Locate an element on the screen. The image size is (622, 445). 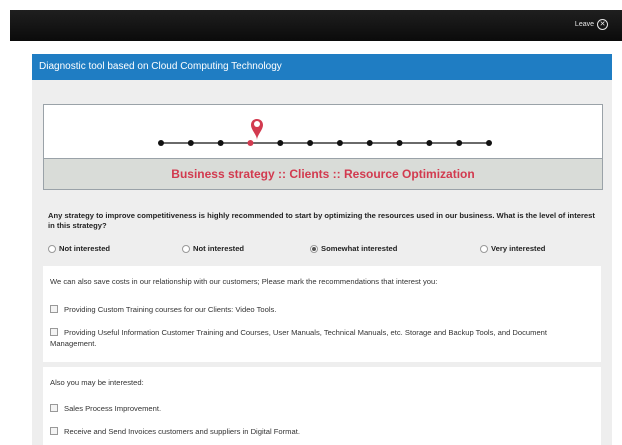
leave-button: Leave ✕ is located at coordinates (591, 24).